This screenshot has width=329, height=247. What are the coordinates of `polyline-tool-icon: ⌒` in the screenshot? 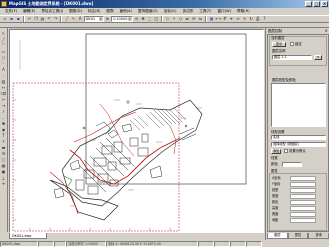 It's located at (4, 45).